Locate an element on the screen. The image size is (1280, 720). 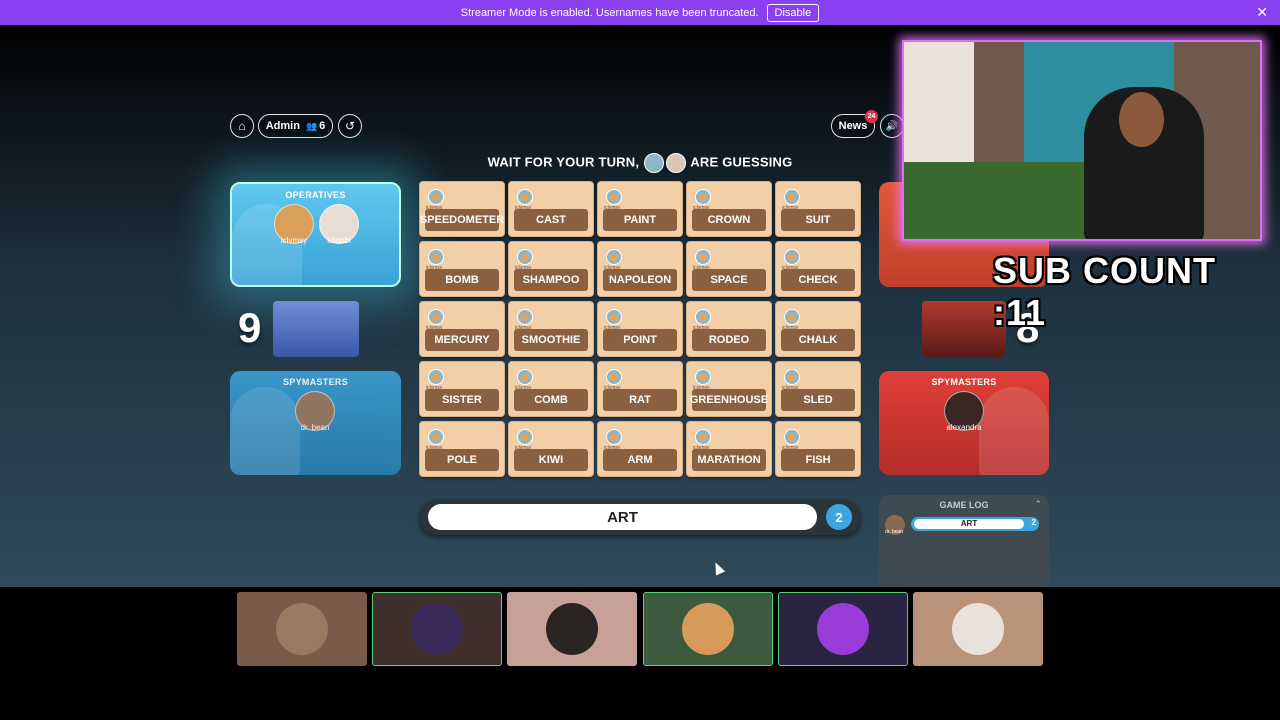
word-card: iclvmsy SLED is located at coordinates (818, 389).